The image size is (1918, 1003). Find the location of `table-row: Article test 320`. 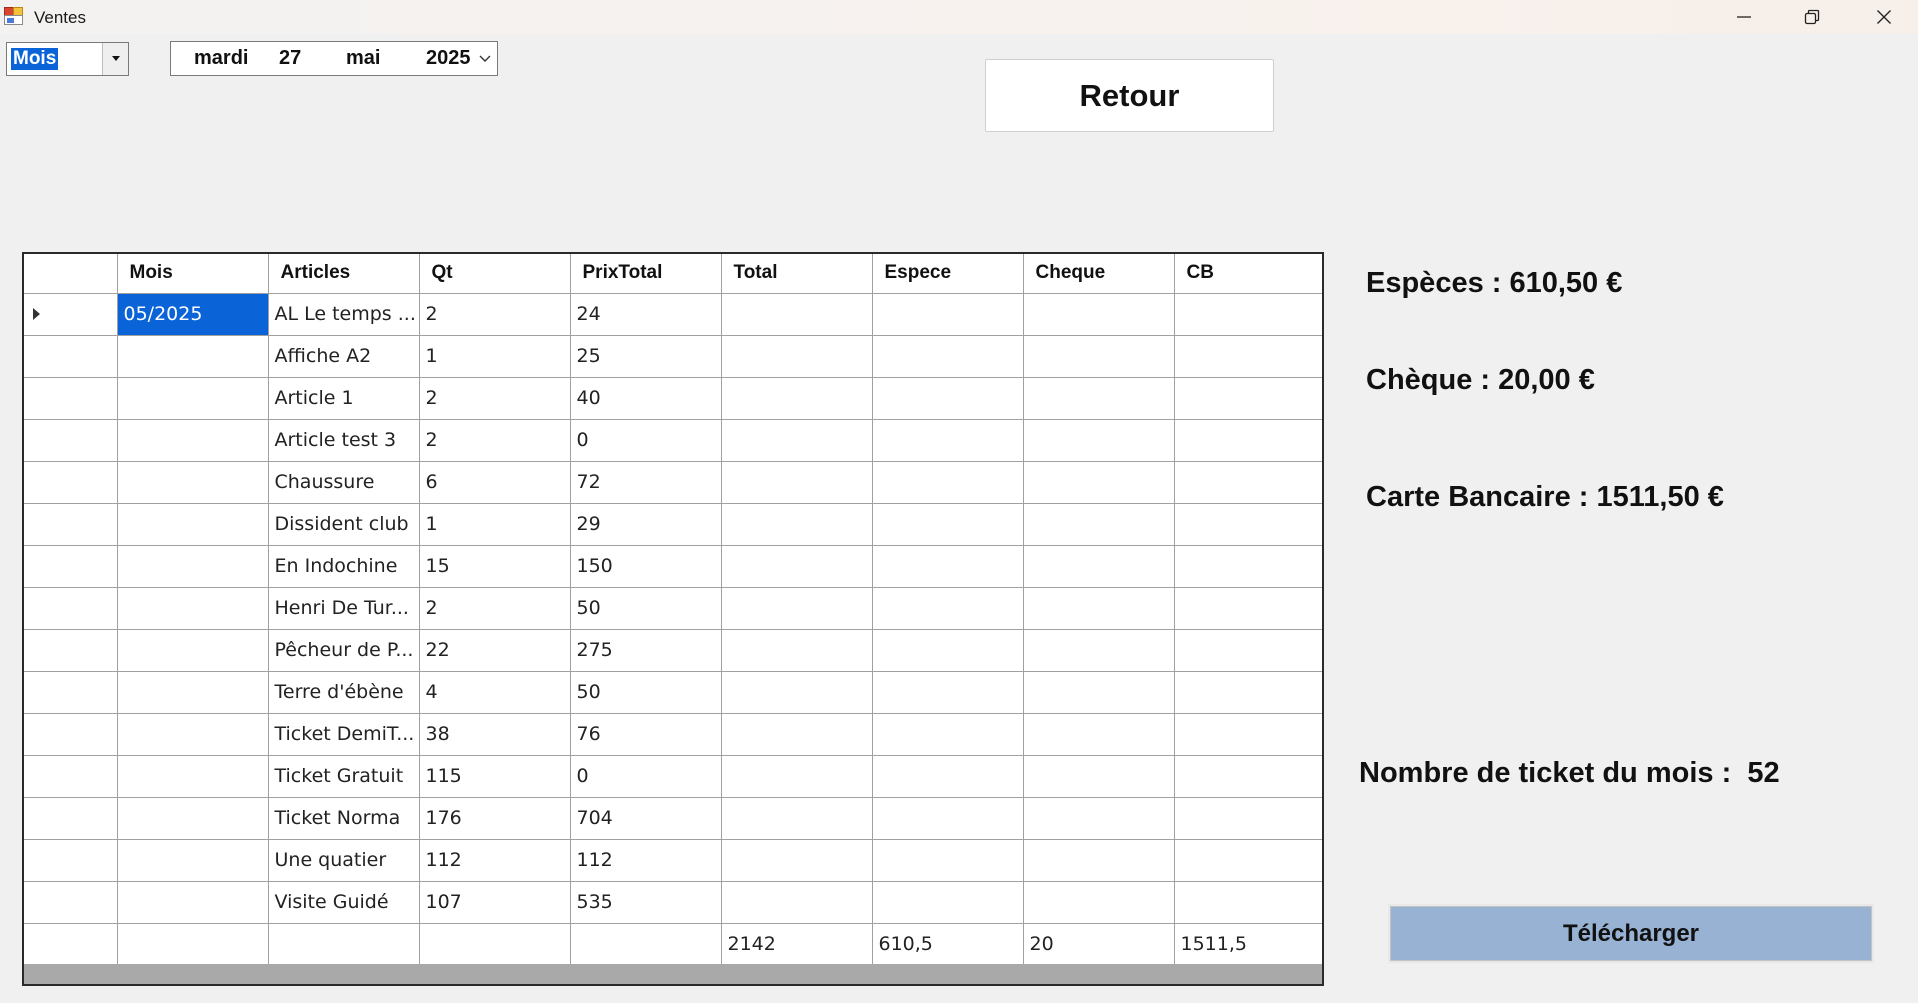

table-row: Article test 320 is located at coordinates (673, 440).